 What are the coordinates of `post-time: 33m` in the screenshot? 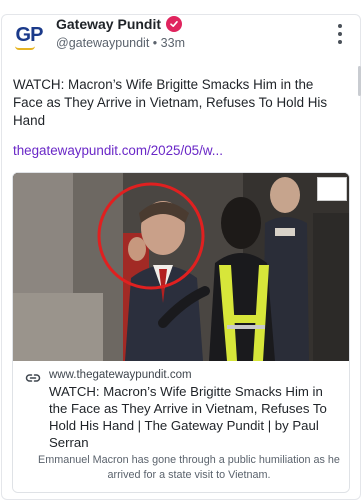 It's located at (173, 43).